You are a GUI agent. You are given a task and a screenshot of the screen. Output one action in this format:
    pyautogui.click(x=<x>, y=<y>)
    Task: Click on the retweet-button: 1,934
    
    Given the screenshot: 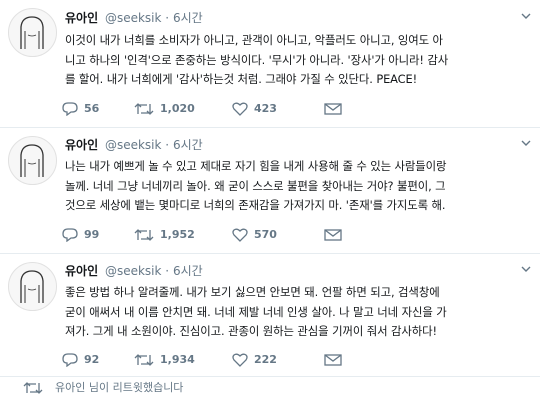 What is the action you would take?
    pyautogui.click(x=164, y=360)
    